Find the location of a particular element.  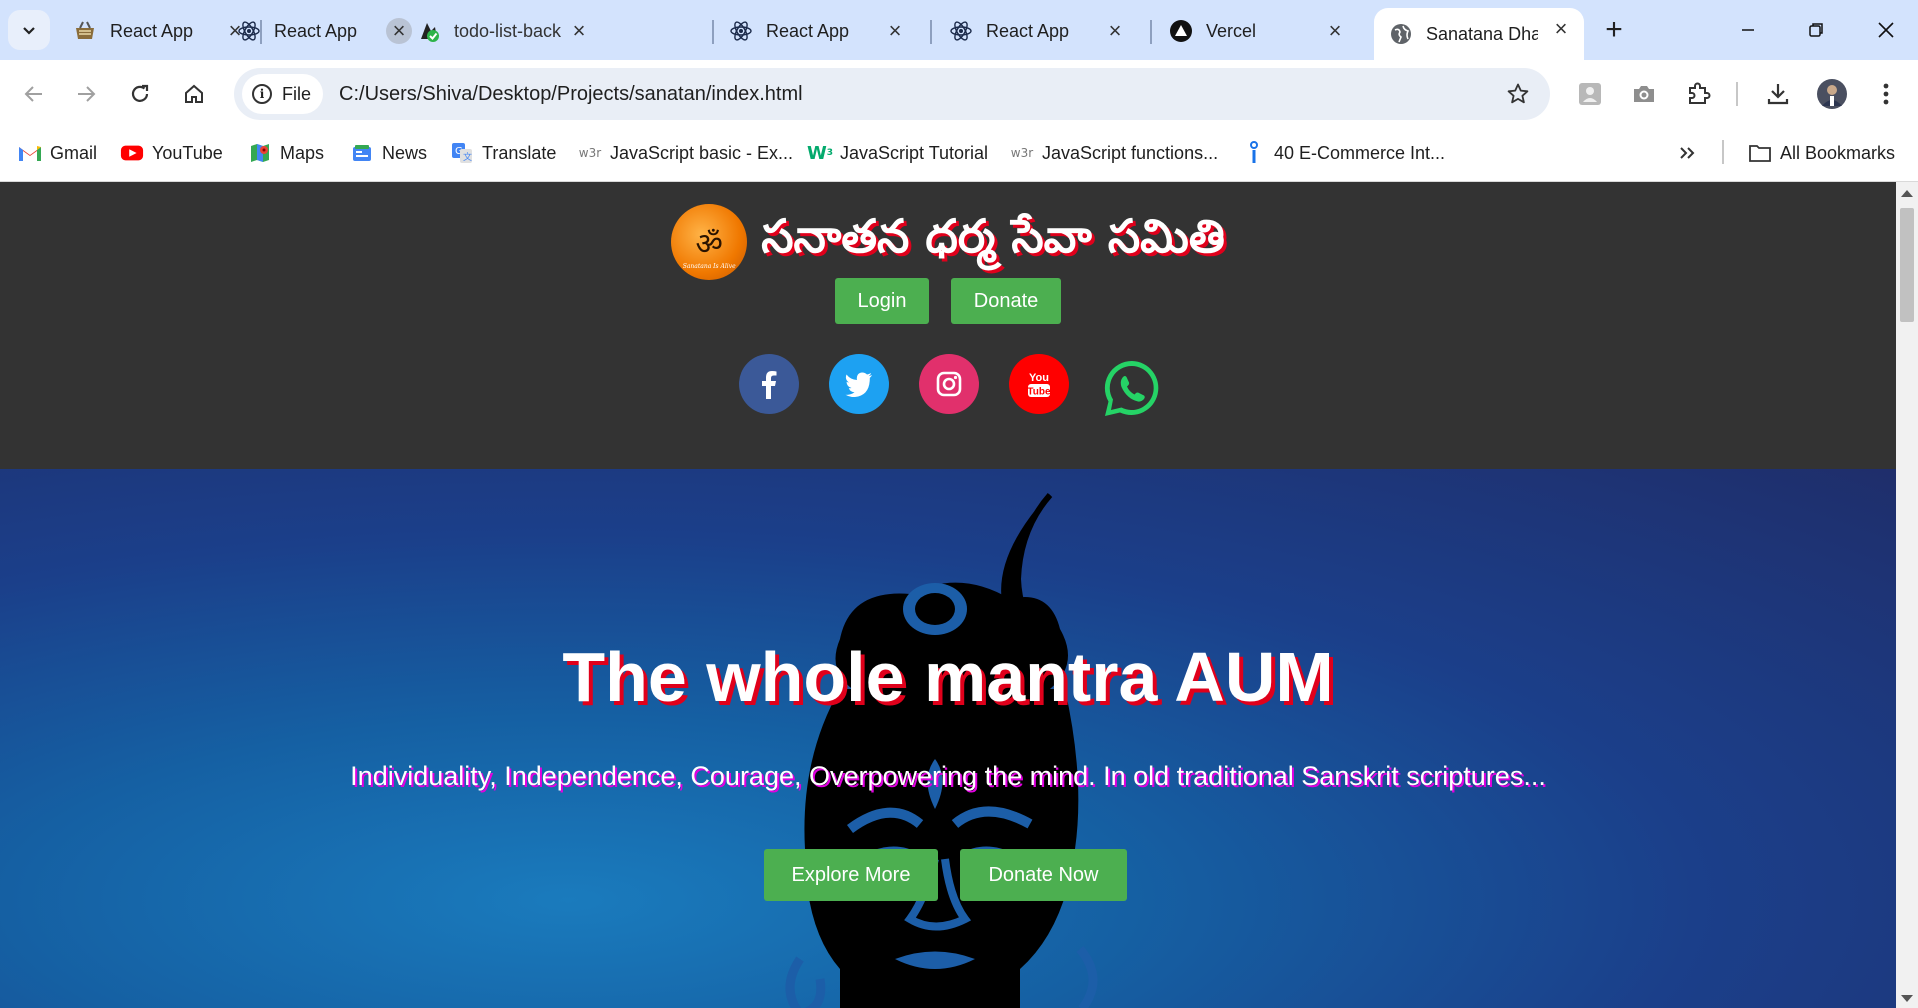

bookmarks-overflow-button is located at coordinates (1687, 153).